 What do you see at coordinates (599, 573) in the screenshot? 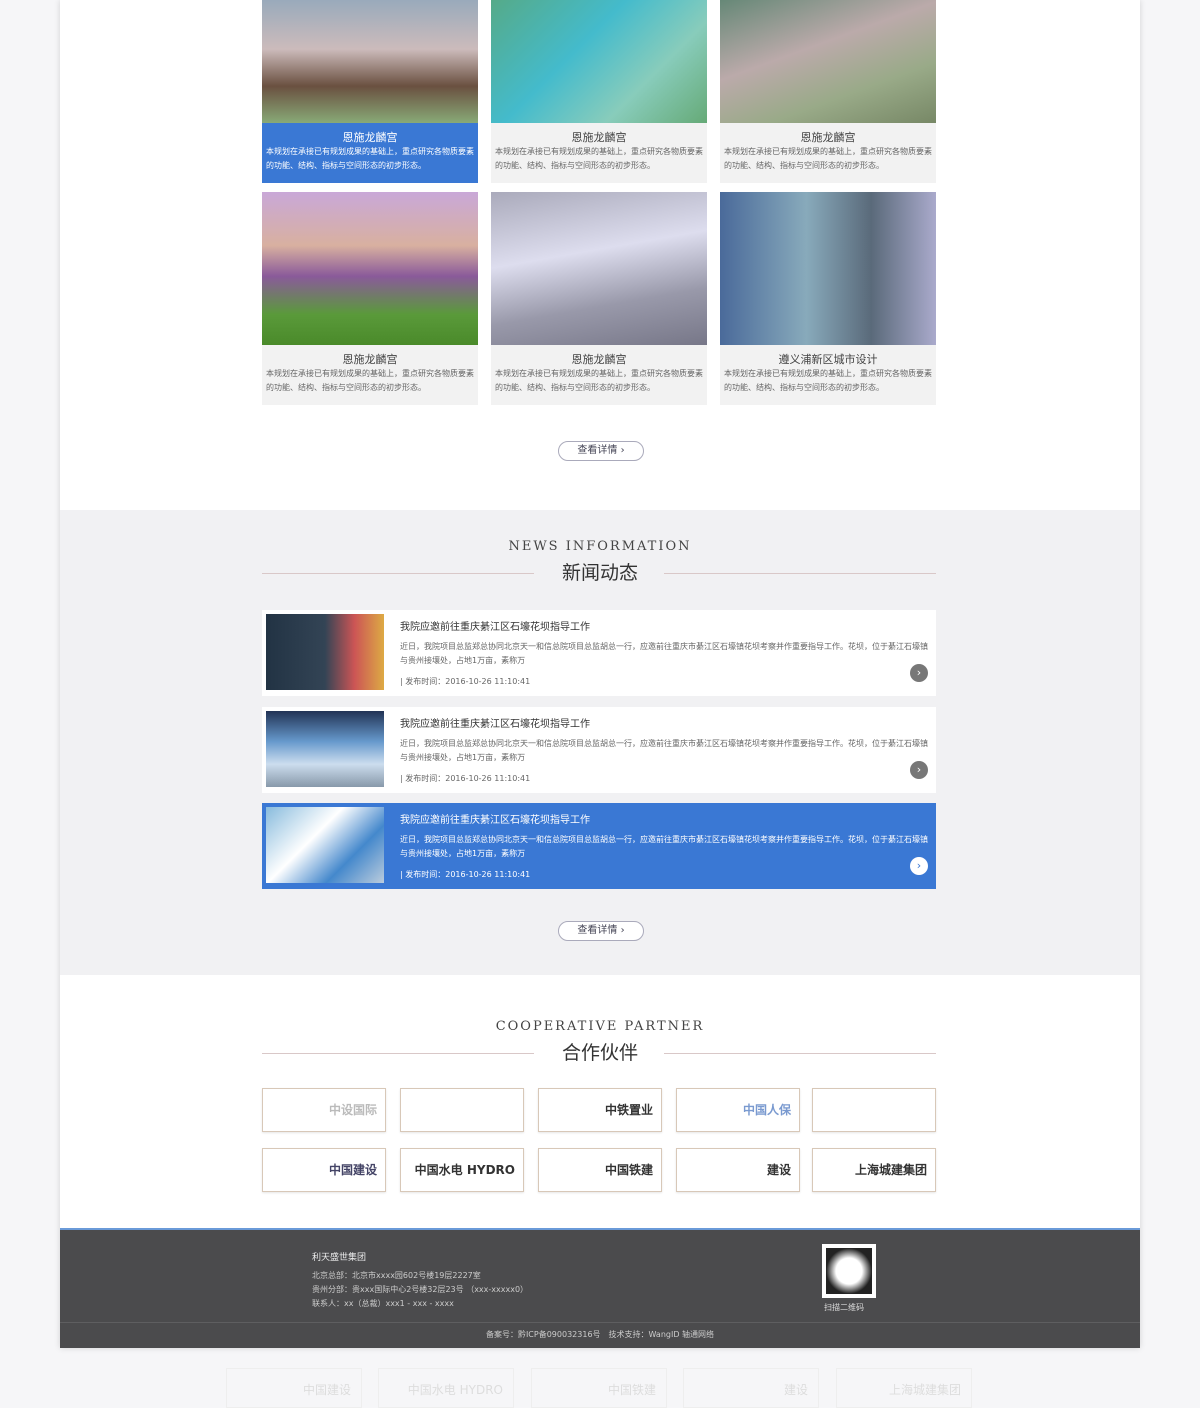
I see `news-title-cn: 新闻动态` at bounding box center [599, 573].